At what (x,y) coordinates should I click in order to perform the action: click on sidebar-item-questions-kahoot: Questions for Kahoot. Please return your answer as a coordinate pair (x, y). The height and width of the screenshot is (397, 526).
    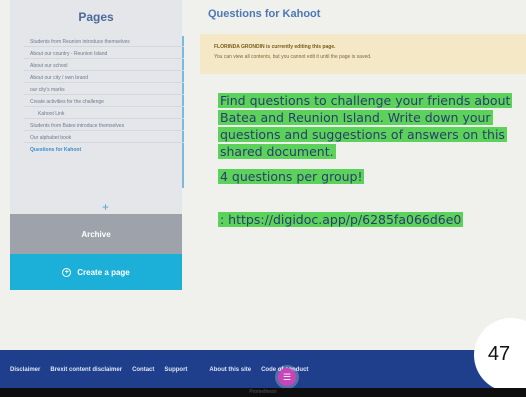
    Looking at the image, I should click on (104, 150).